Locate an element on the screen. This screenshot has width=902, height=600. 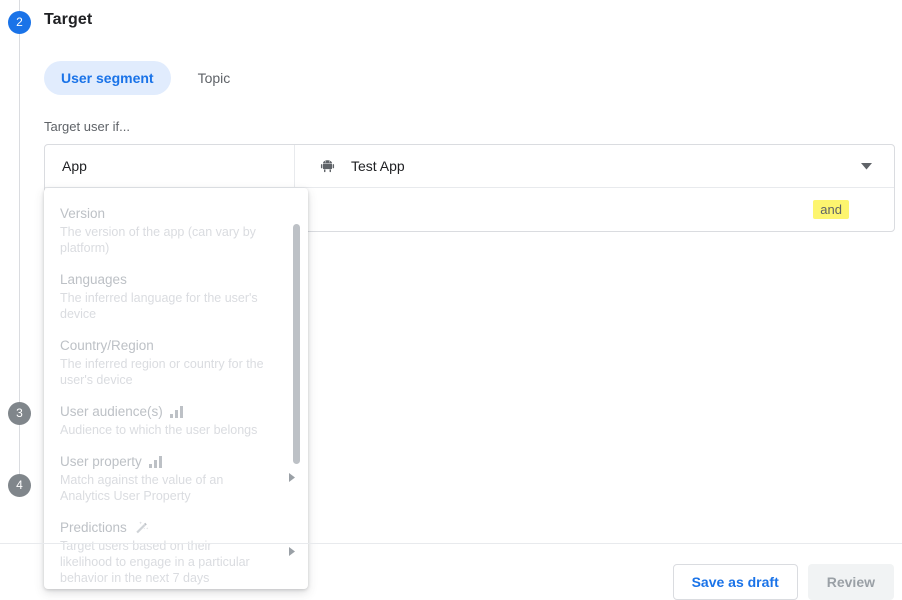
dimension-select: App is located at coordinates (170, 166).